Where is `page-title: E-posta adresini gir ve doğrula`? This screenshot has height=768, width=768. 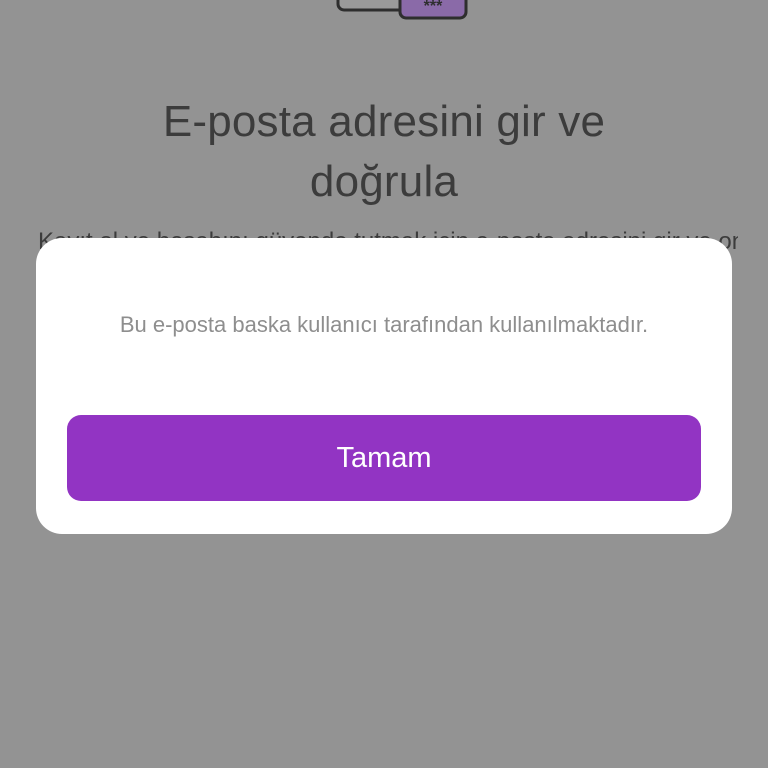
page-title: E-posta adresini gir ve doğrula is located at coordinates (384, 151).